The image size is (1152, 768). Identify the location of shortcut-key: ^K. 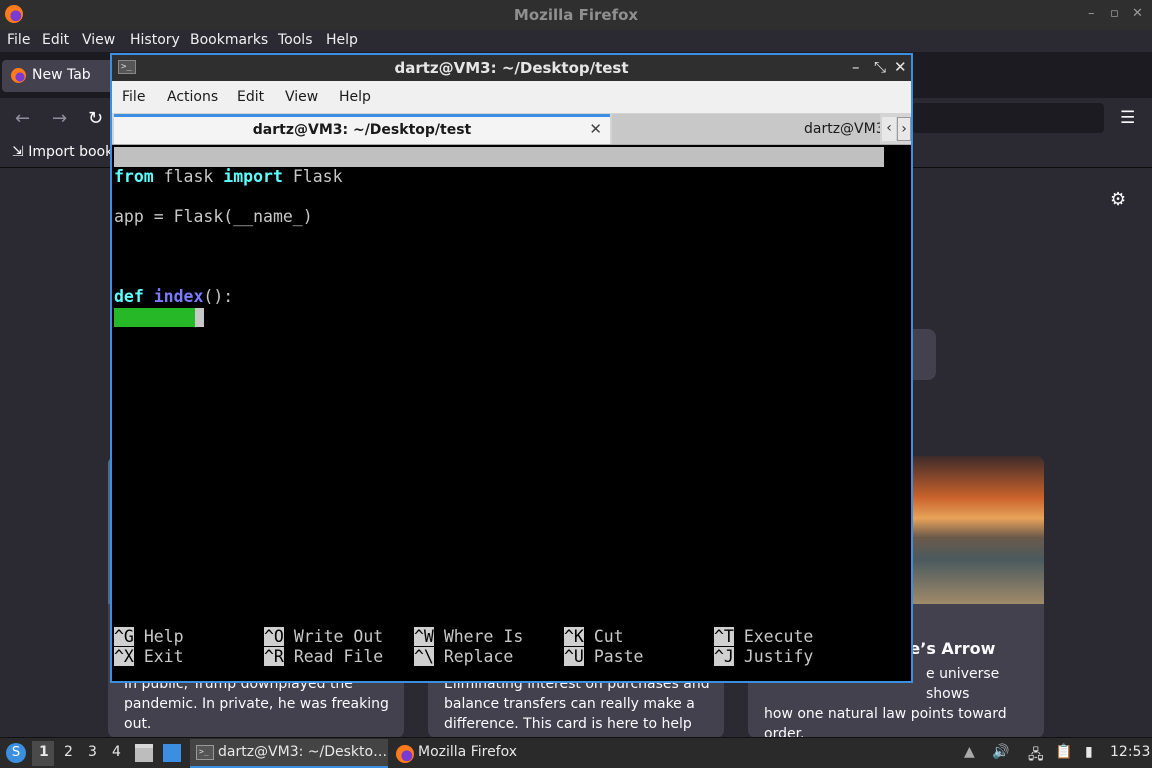
(574, 636).